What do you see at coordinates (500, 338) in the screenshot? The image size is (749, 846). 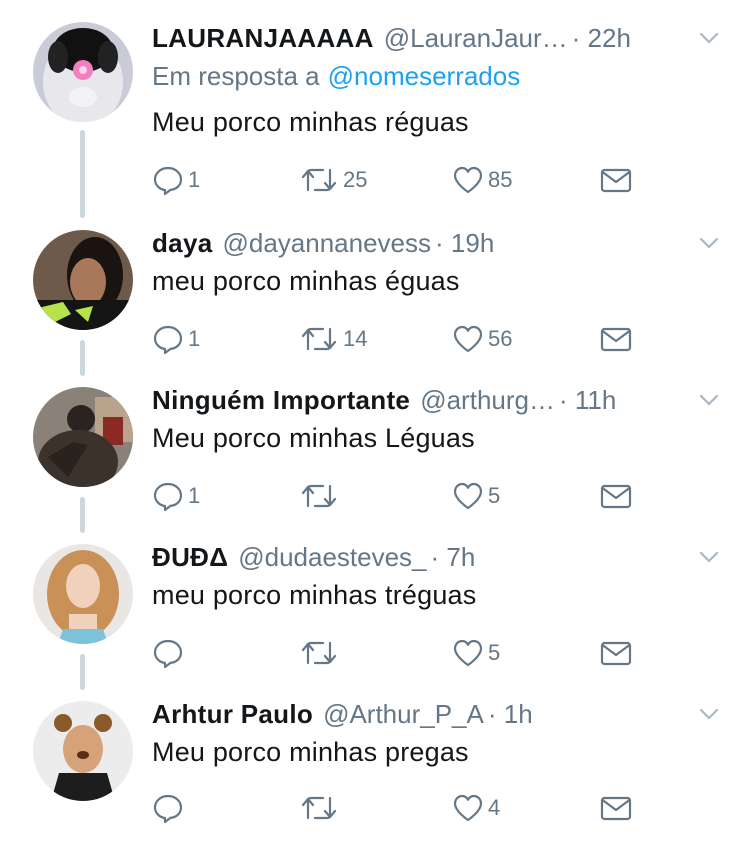 I see `like-count: 56` at bounding box center [500, 338].